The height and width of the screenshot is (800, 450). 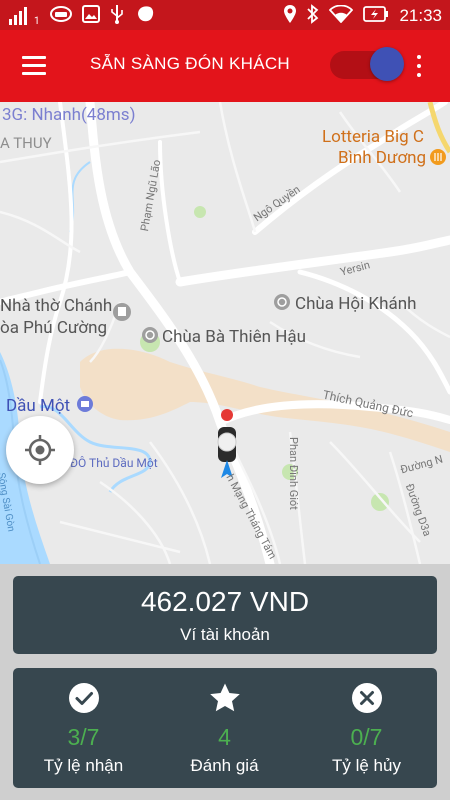 What do you see at coordinates (190, 63) in the screenshot?
I see `page-title: SẴN SÀNG ĐÓN KHÁCH` at bounding box center [190, 63].